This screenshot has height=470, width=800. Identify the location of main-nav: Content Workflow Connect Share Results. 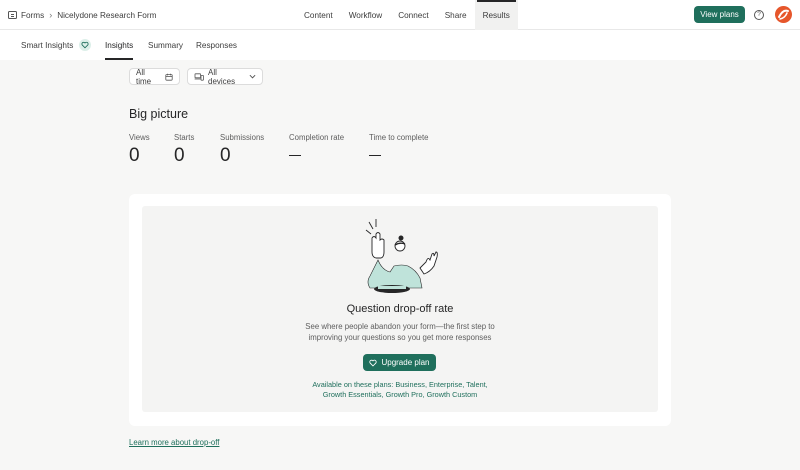
(407, 15).